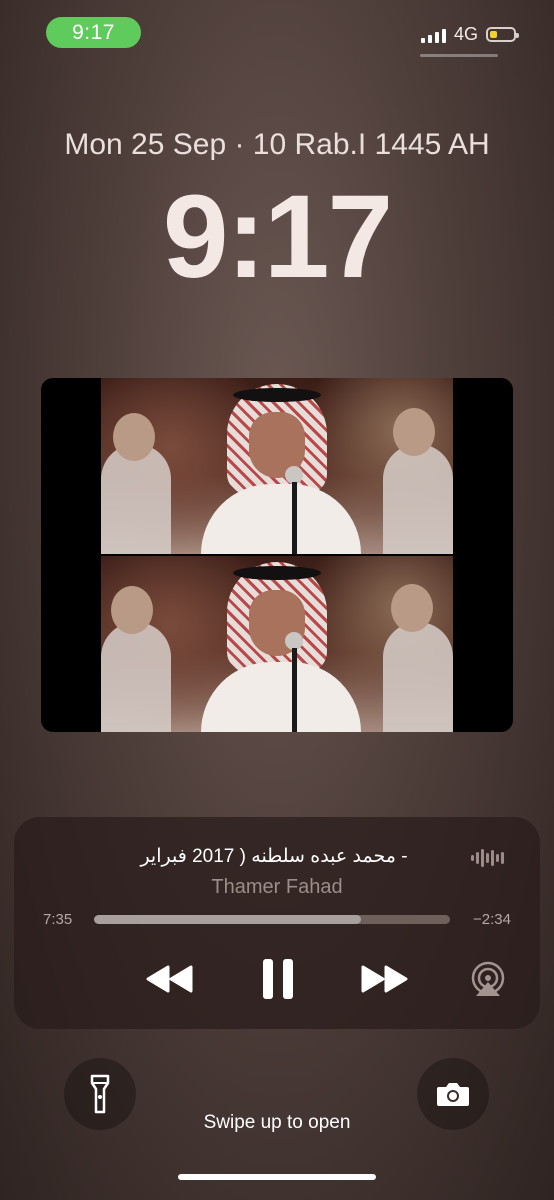 This screenshot has height=1200, width=554. What do you see at coordinates (277, 644) in the screenshot?
I see `artwork-frame-bottom` at bounding box center [277, 644].